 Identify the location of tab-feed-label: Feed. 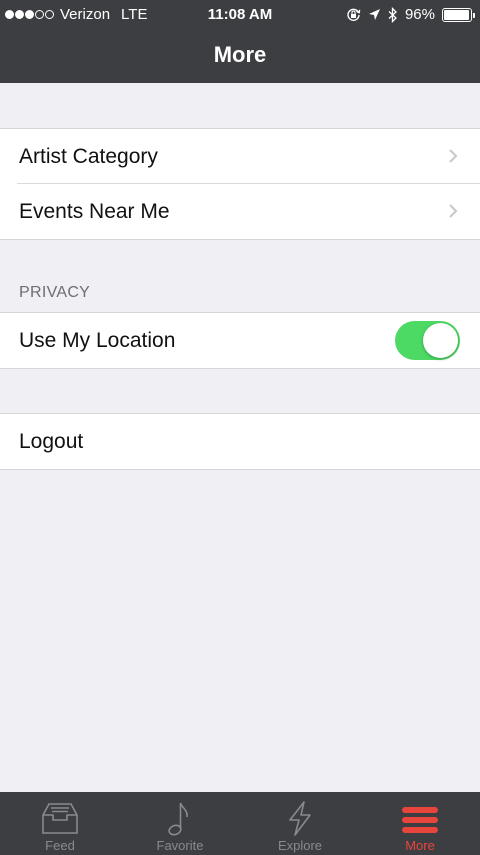
(60, 845).